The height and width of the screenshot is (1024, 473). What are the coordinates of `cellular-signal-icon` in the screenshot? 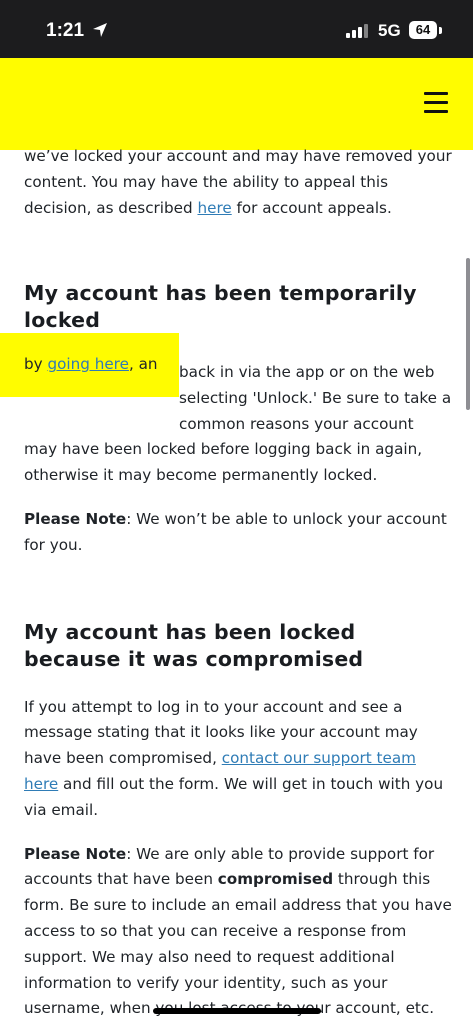 It's located at (359, 31).